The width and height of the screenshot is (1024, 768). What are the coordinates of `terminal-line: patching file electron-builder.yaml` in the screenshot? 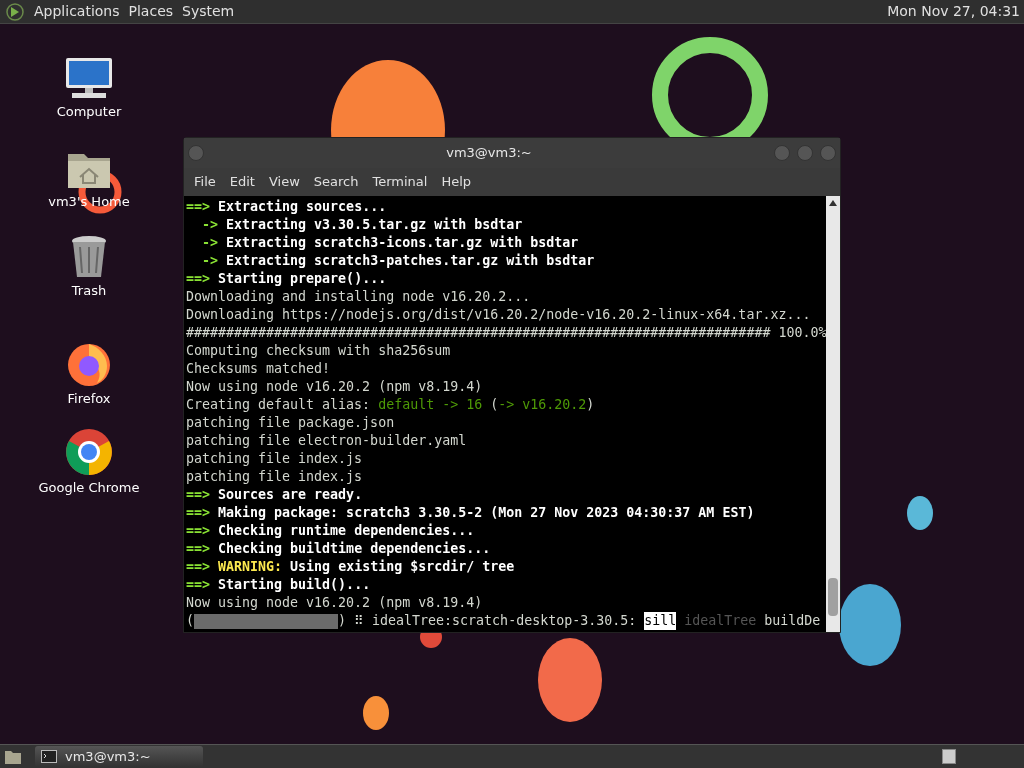 It's located at (326, 441).